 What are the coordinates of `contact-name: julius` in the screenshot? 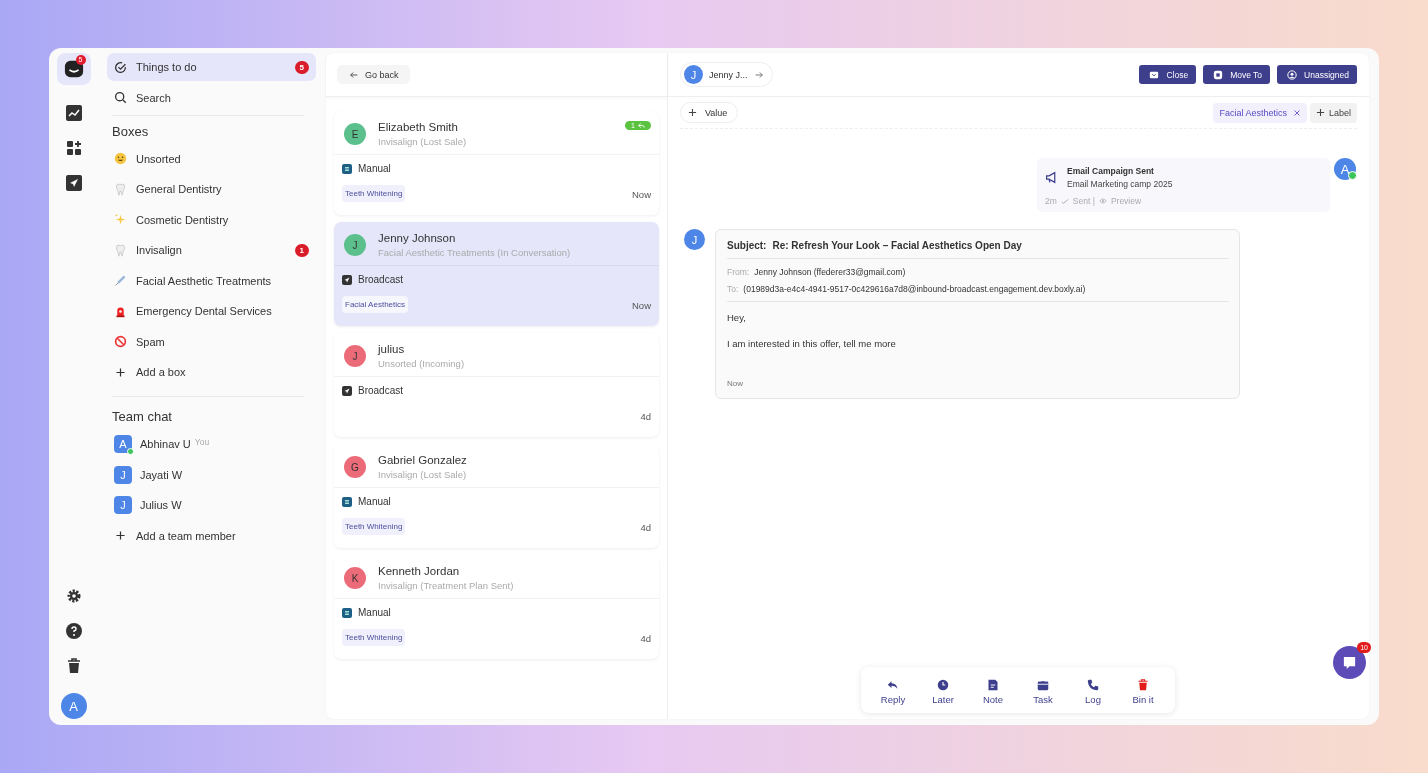 It's located at (392, 349).